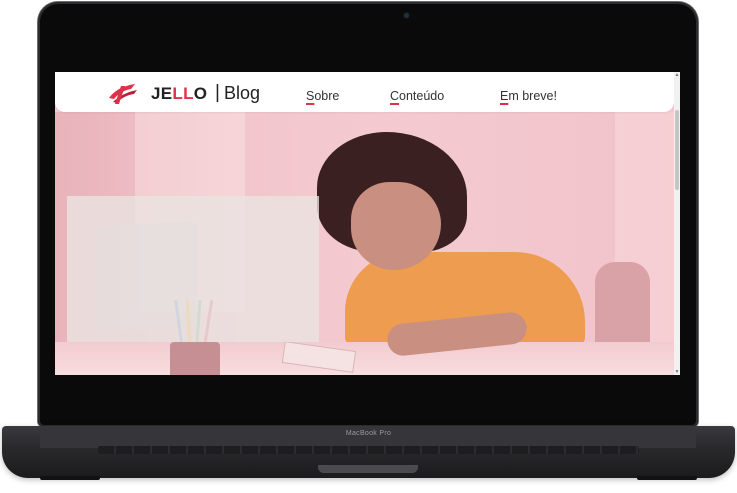 The image size is (737, 493). Describe the element at coordinates (322, 96) in the screenshot. I see `nav-link-sobre: Sobre` at that location.